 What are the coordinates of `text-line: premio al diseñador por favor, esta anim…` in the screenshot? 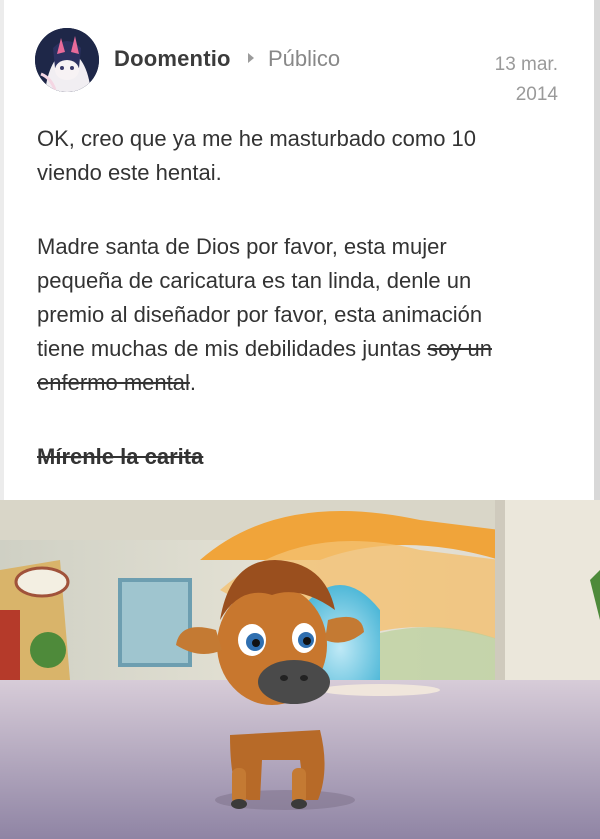 It's located at (260, 314).